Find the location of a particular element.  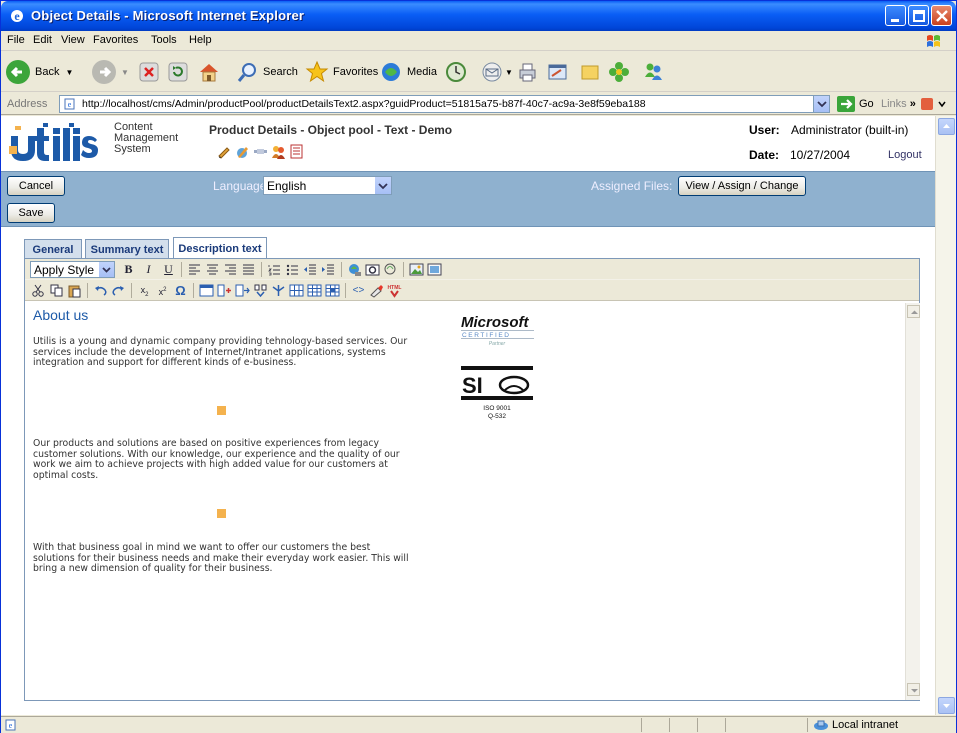

cancel-button: Cancel is located at coordinates (36, 186).